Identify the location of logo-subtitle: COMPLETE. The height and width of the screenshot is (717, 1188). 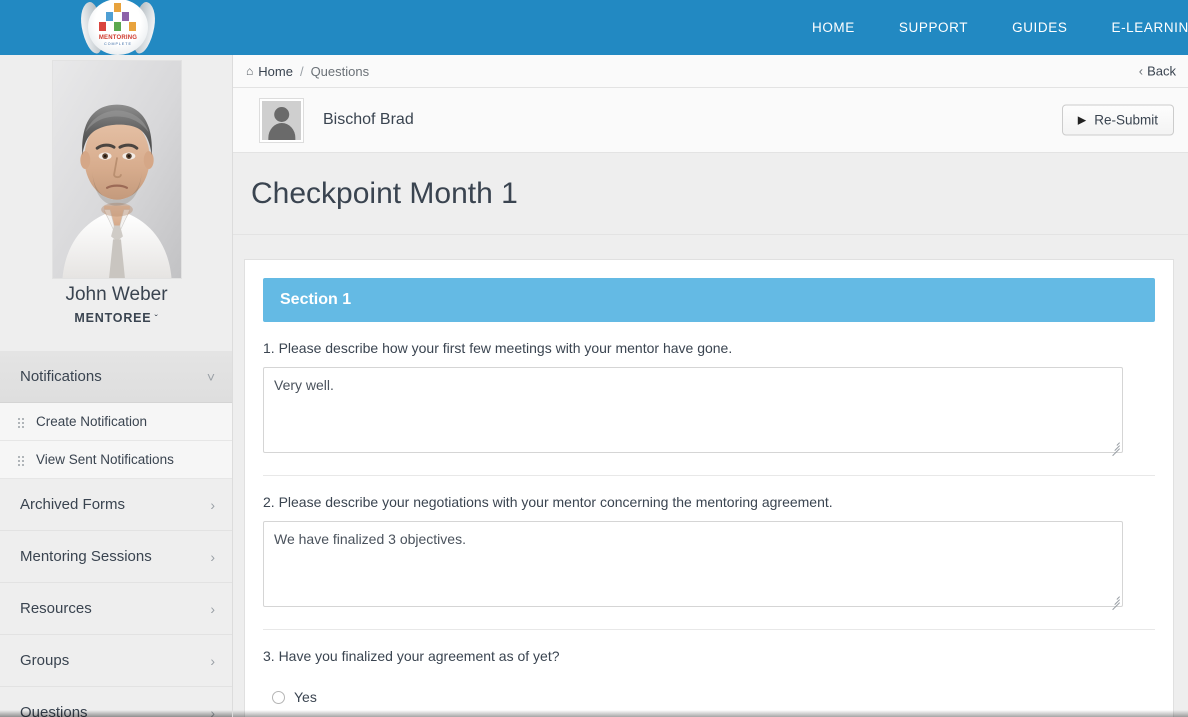
(118, 44).